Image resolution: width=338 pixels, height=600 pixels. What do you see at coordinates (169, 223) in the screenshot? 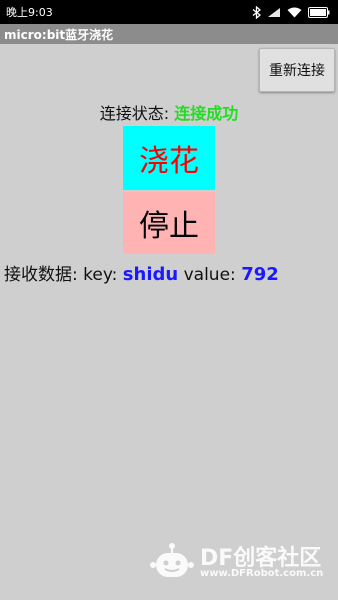
I see `stop-button: 停止` at bounding box center [169, 223].